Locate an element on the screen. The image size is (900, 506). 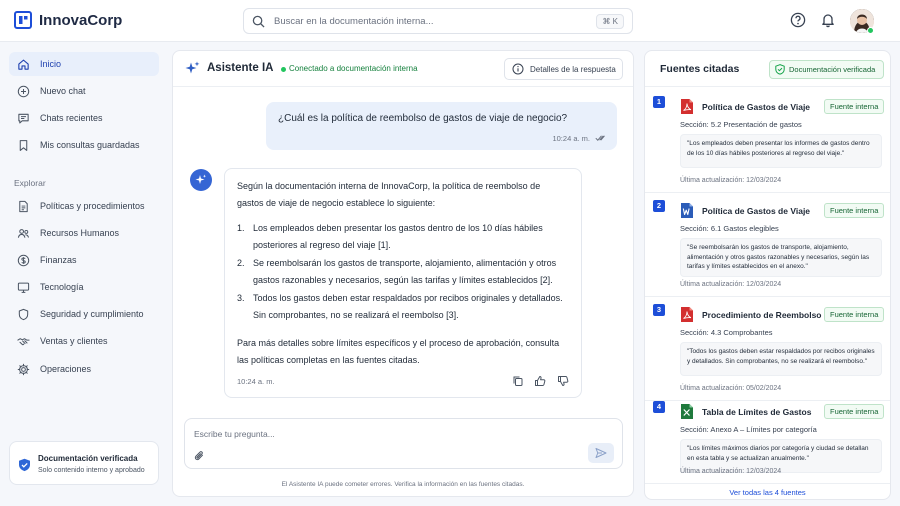
bookmark-icon is located at coordinates (23, 145).